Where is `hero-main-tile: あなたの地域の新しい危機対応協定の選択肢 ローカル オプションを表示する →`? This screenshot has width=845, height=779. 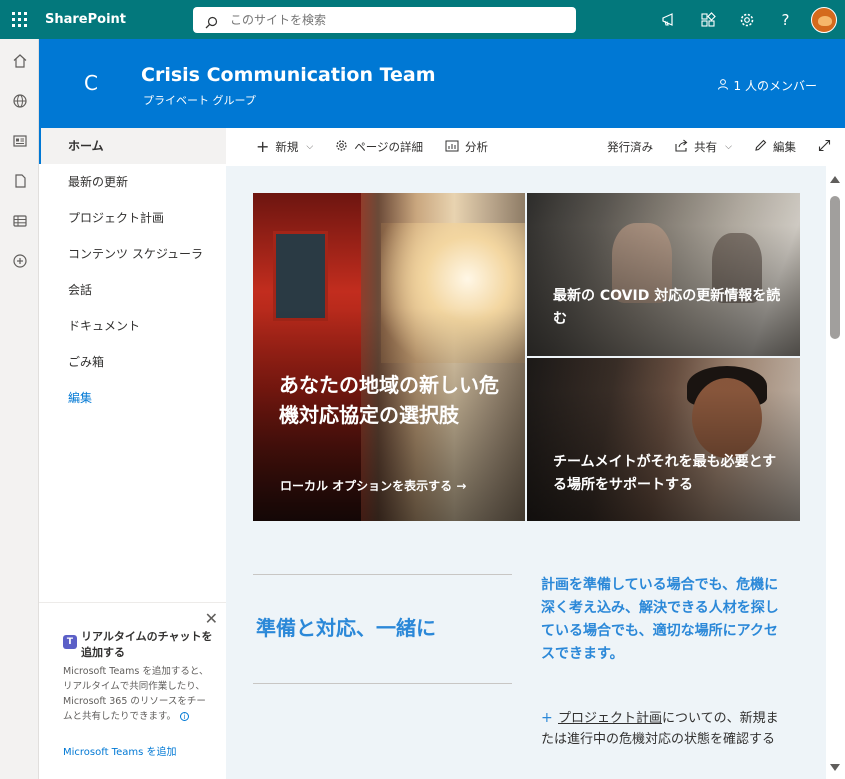
hero-main-tile: あなたの地域の新しい危機対応協定の選択肢 ローカル オプションを表示する → is located at coordinates (389, 357).